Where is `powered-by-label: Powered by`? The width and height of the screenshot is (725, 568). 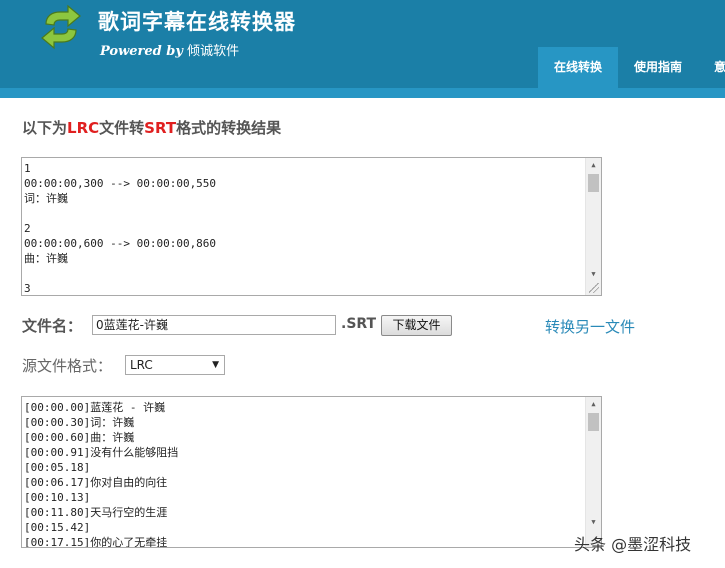
powered-by-label: Powered by is located at coordinates (141, 51).